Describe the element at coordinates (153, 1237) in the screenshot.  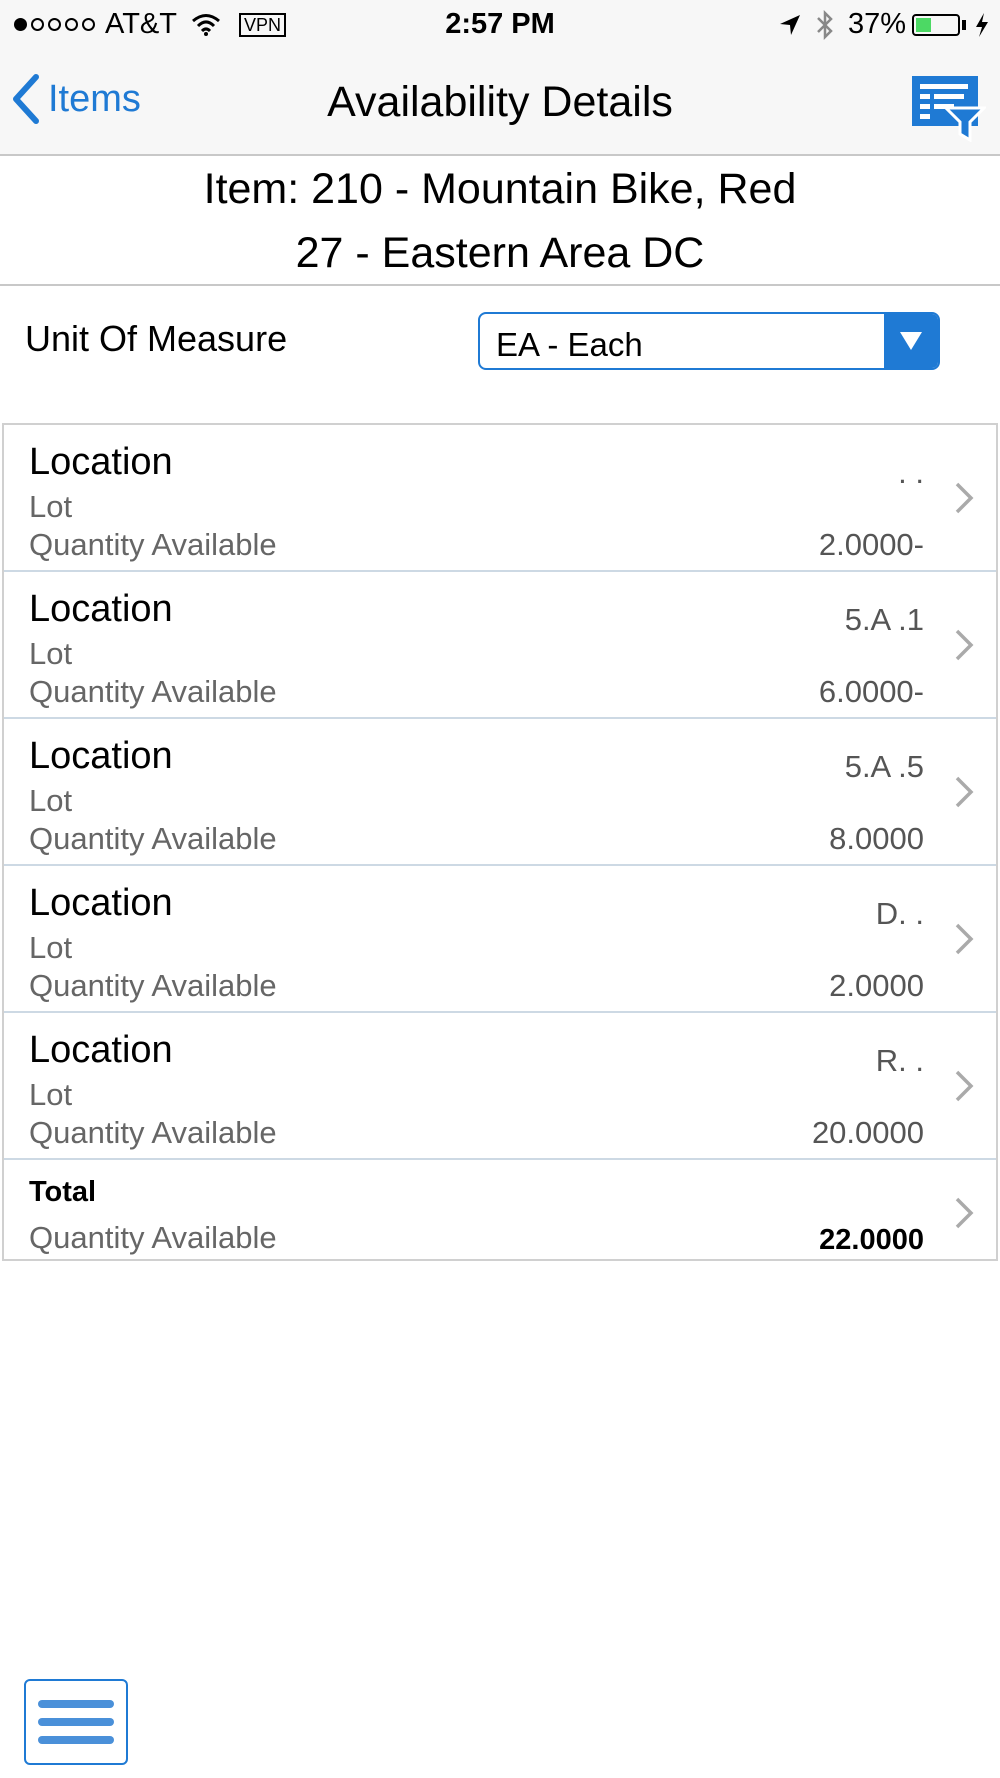
I see `total-quantity-label: Quantity Available` at that location.